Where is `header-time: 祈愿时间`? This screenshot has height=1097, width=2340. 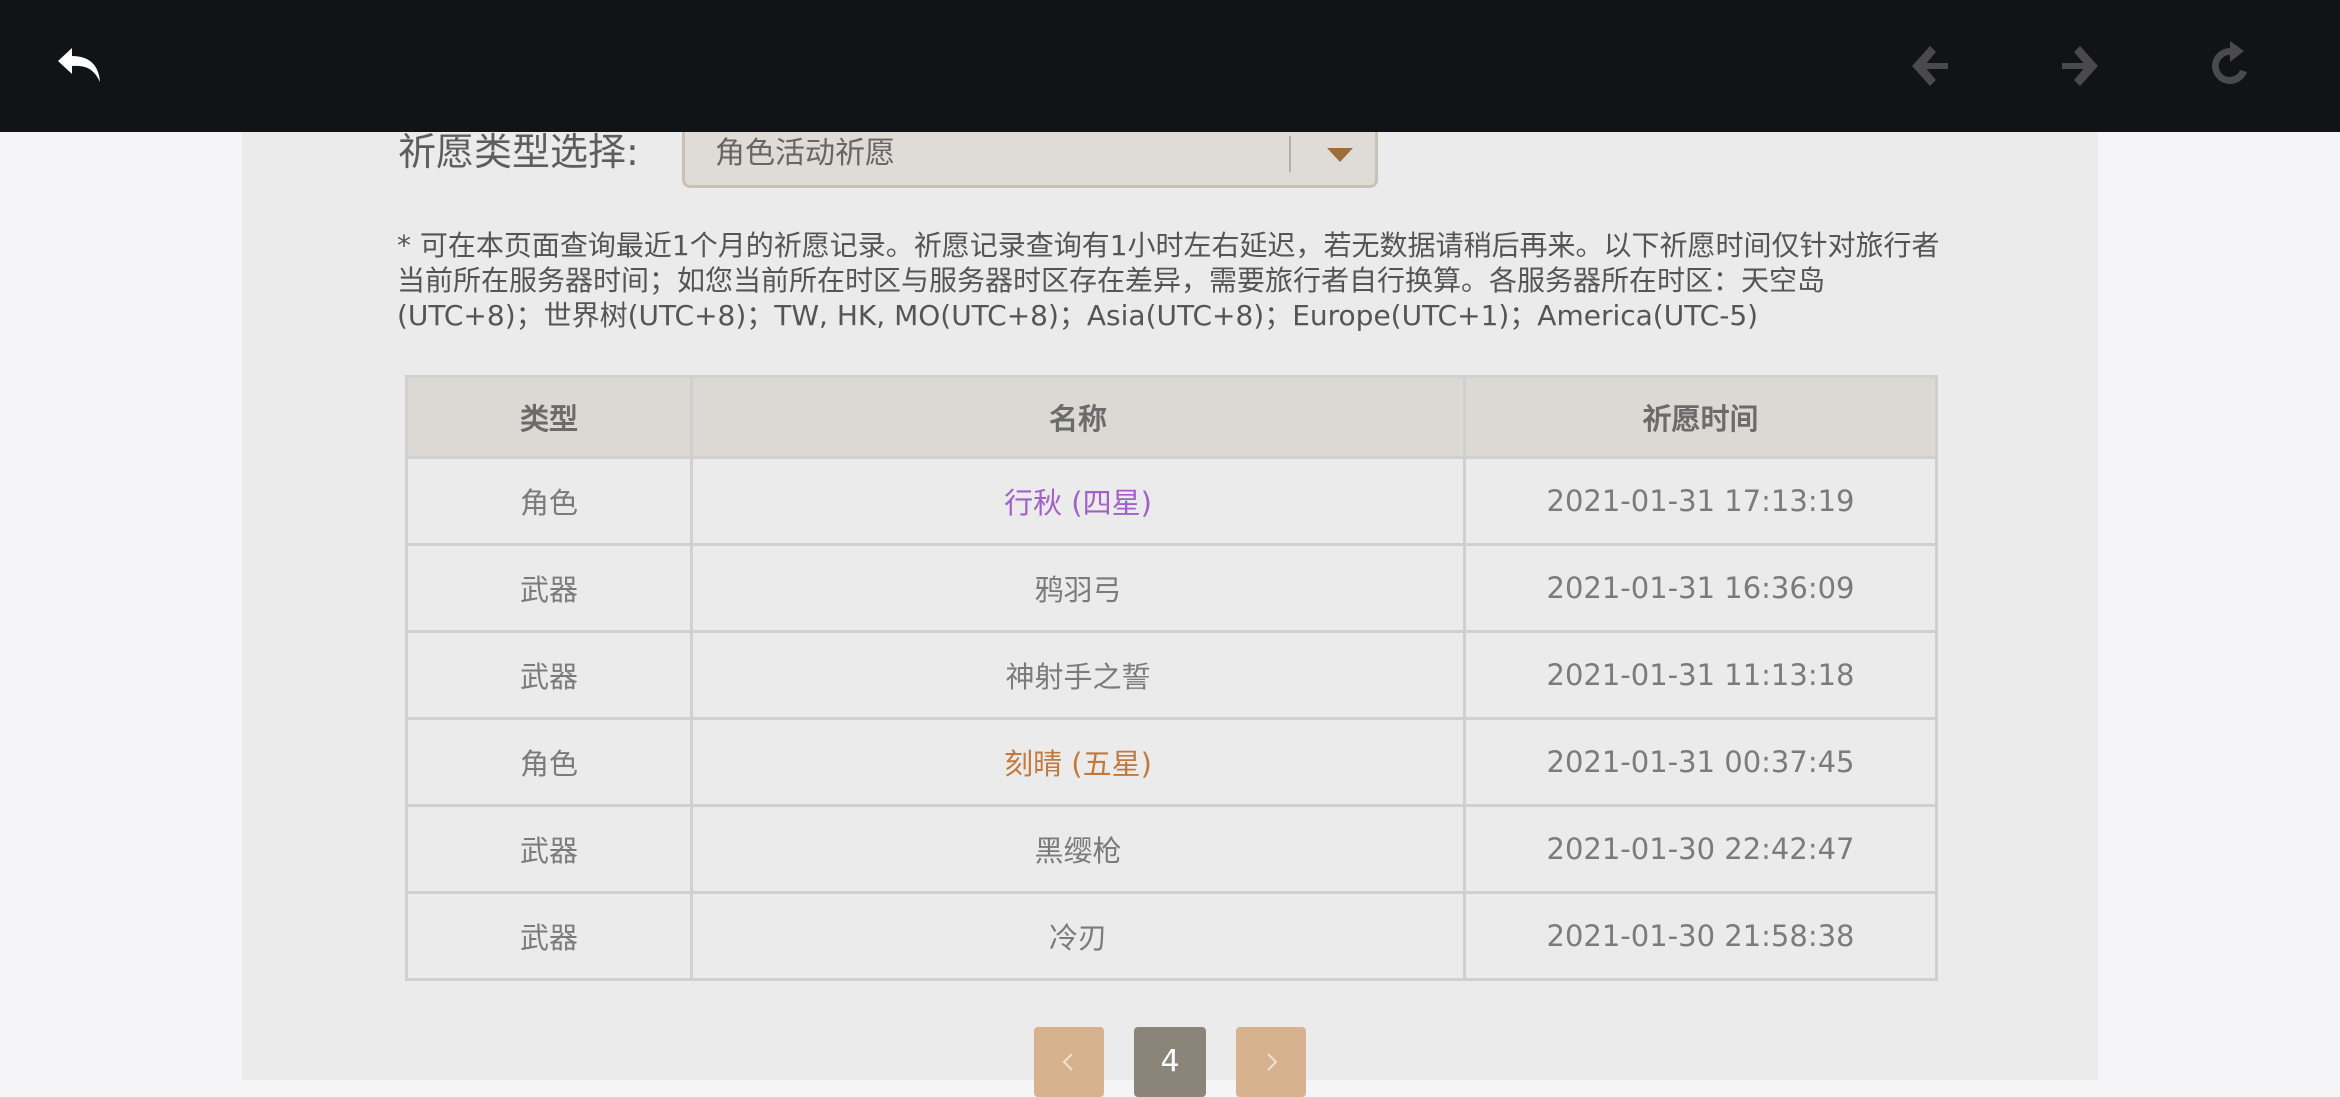
header-time: 祈愿时间 is located at coordinates (1700, 417).